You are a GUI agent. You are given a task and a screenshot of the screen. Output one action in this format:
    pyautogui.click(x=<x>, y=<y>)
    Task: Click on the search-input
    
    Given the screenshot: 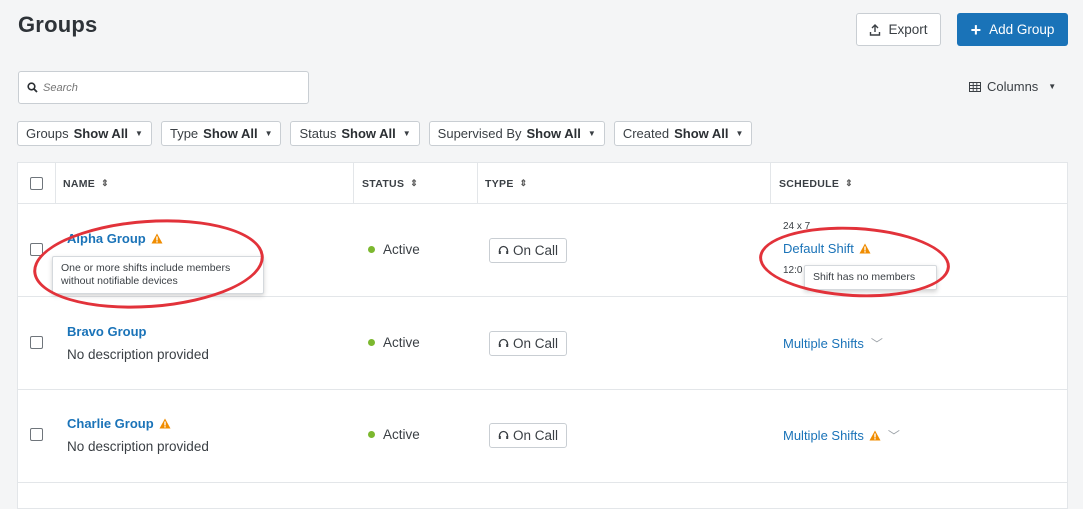 What is the action you would take?
    pyautogui.click(x=163, y=87)
    